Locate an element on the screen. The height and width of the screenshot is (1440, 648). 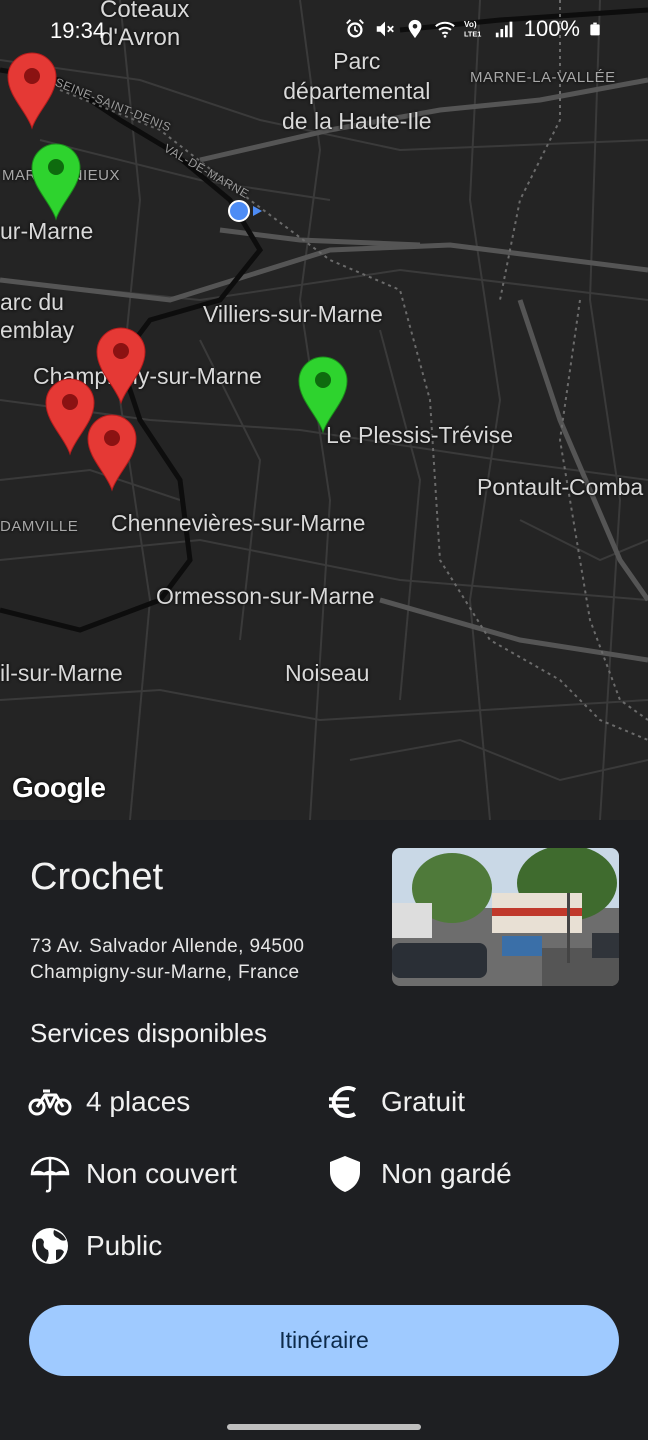
address-line-2: Champigny-sur-Marne, France is located at coordinates (165, 972).